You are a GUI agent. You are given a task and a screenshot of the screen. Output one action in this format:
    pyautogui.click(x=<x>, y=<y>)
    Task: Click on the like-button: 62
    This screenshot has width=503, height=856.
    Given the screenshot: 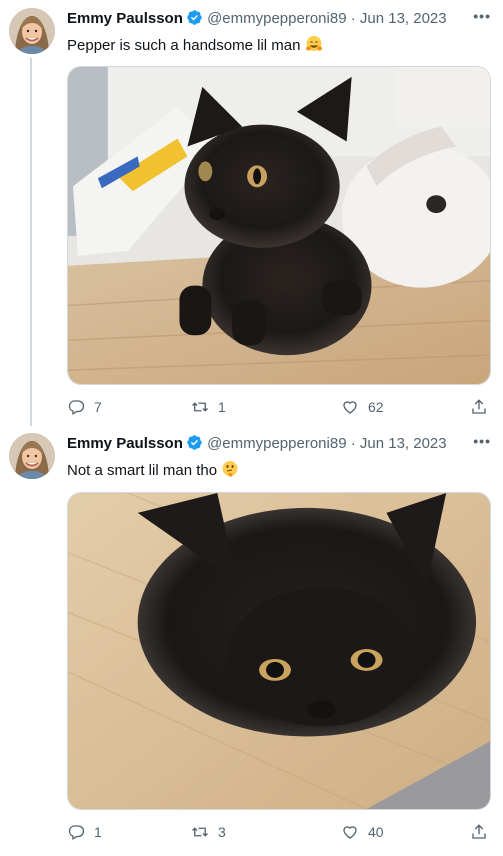 What is the action you would take?
    pyautogui.click(x=362, y=407)
    